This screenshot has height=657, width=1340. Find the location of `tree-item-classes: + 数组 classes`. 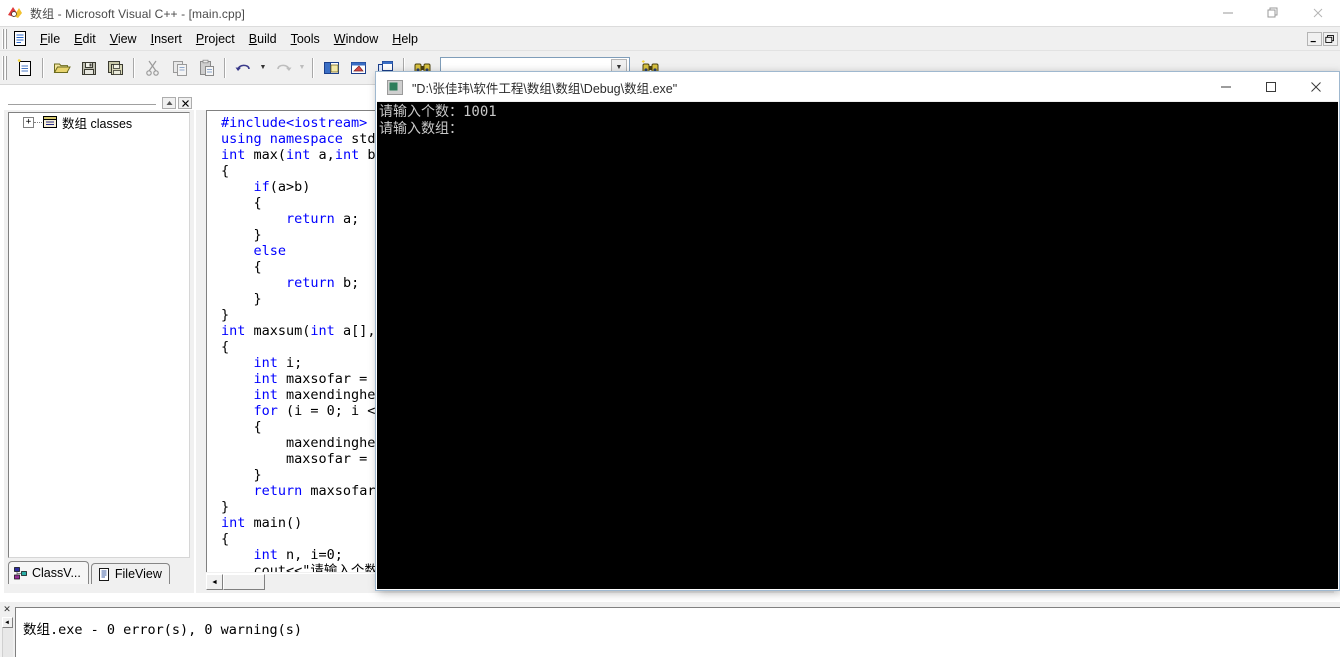

tree-item-classes: + 数组 classes is located at coordinates (99, 122).